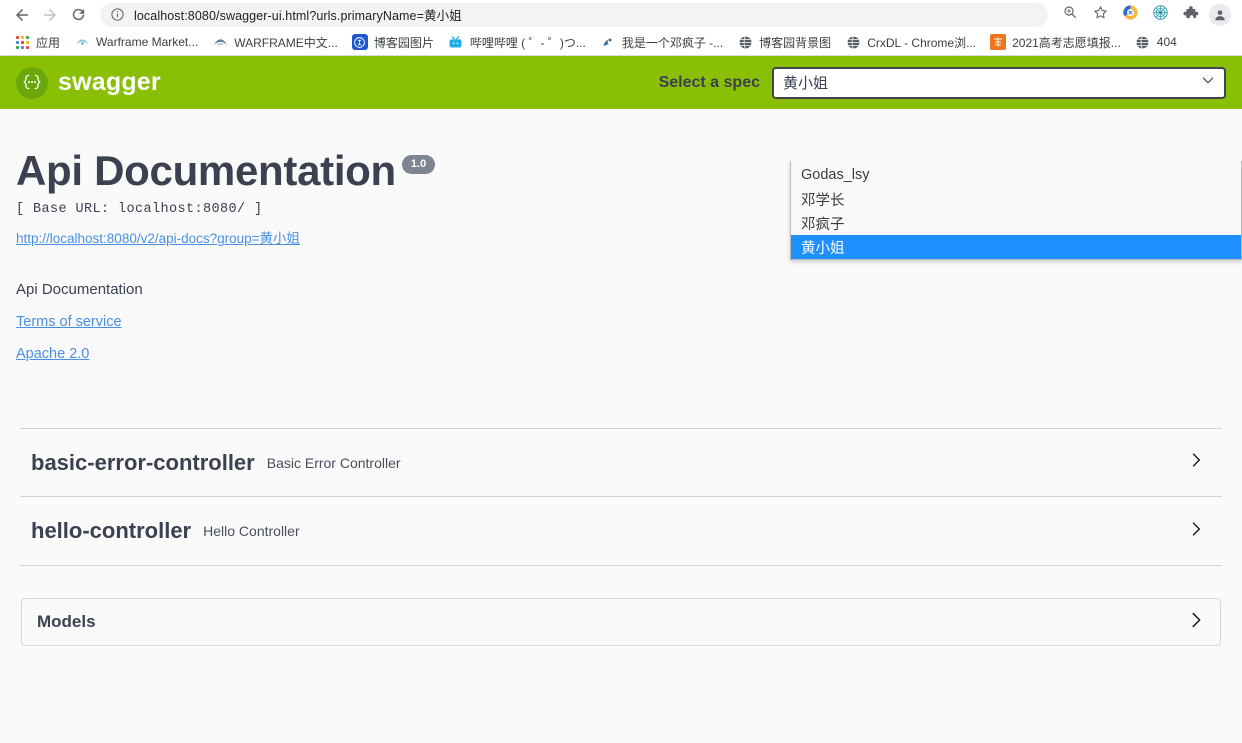 The height and width of the screenshot is (743, 1242). What do you see at coordinates (333, 462) in the screenshot?
I see `tag-description: Basic Error Controller` at bounding box center [333, 462].